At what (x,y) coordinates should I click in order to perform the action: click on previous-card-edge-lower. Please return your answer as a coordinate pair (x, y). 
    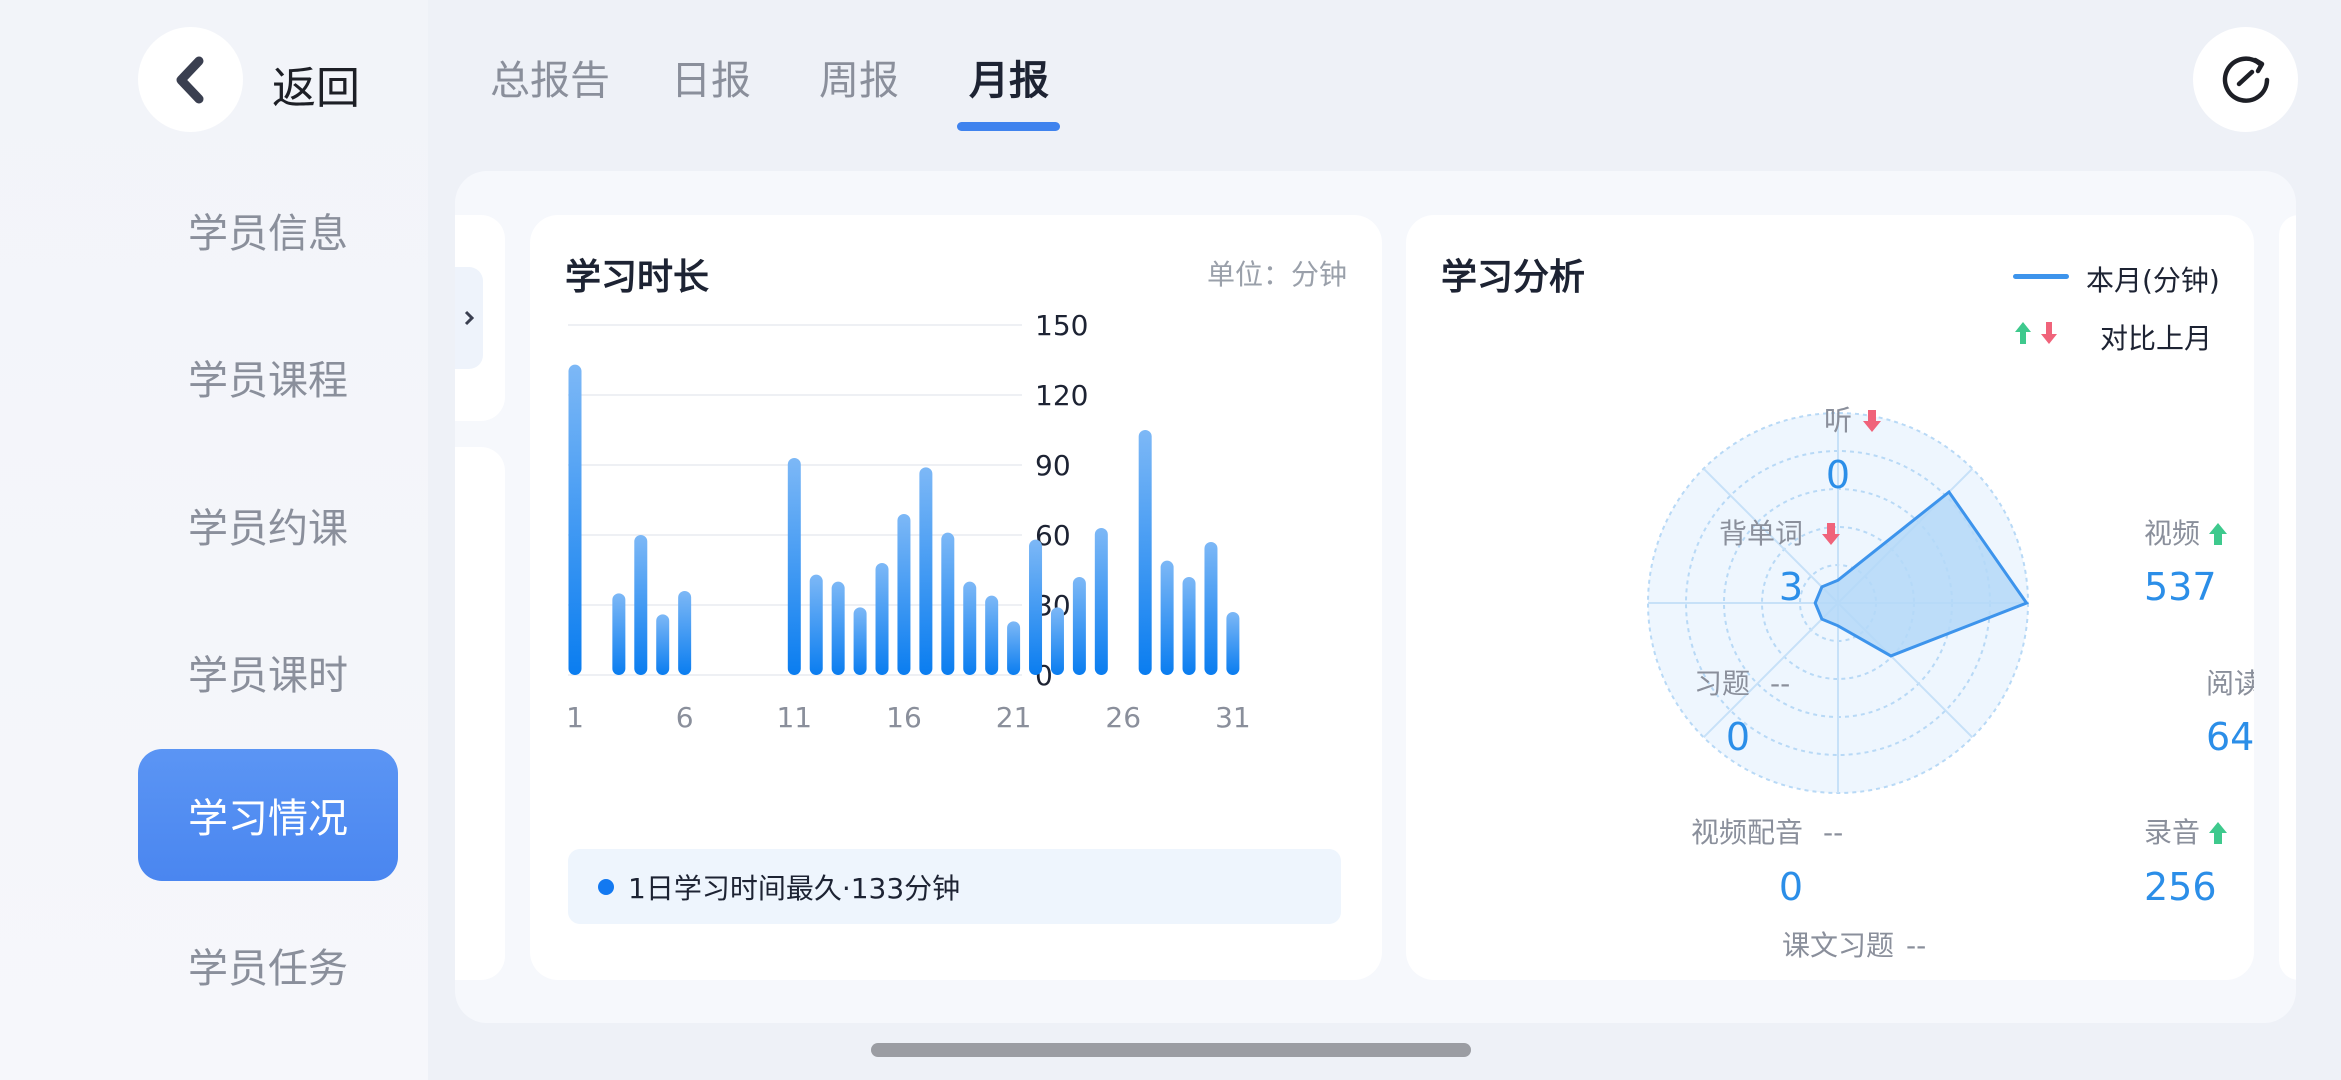
    Looking at the image, I should click on (480, 713).